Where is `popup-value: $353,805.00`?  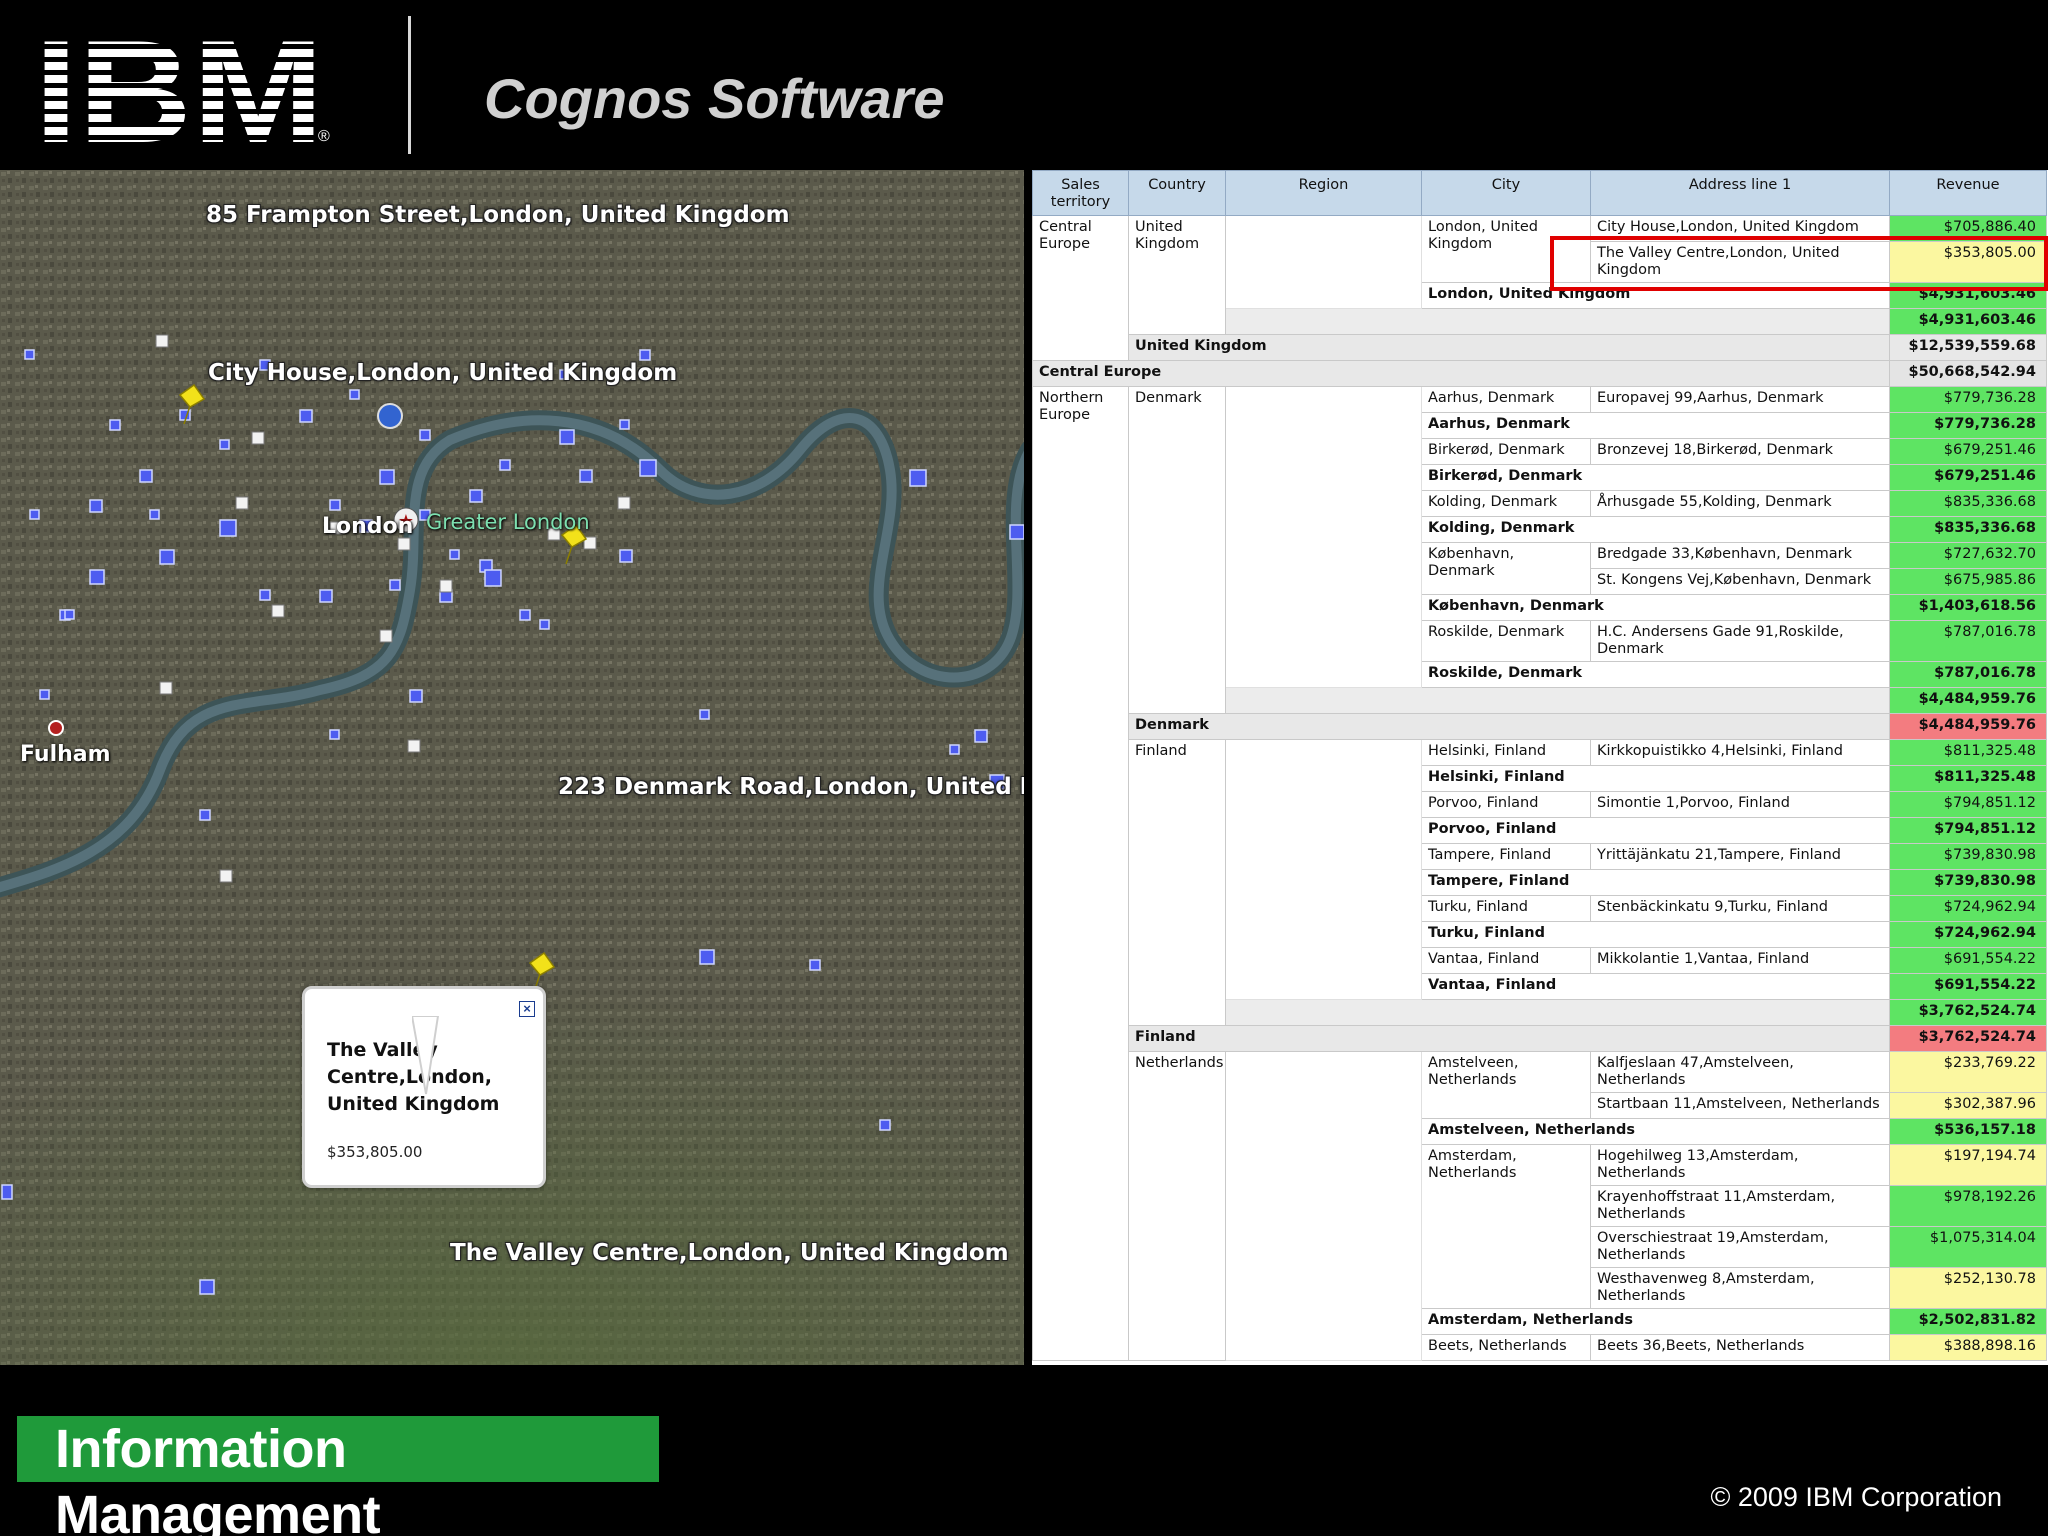
popup-value: $353,805.00 is located at coordinates (375, 1152).